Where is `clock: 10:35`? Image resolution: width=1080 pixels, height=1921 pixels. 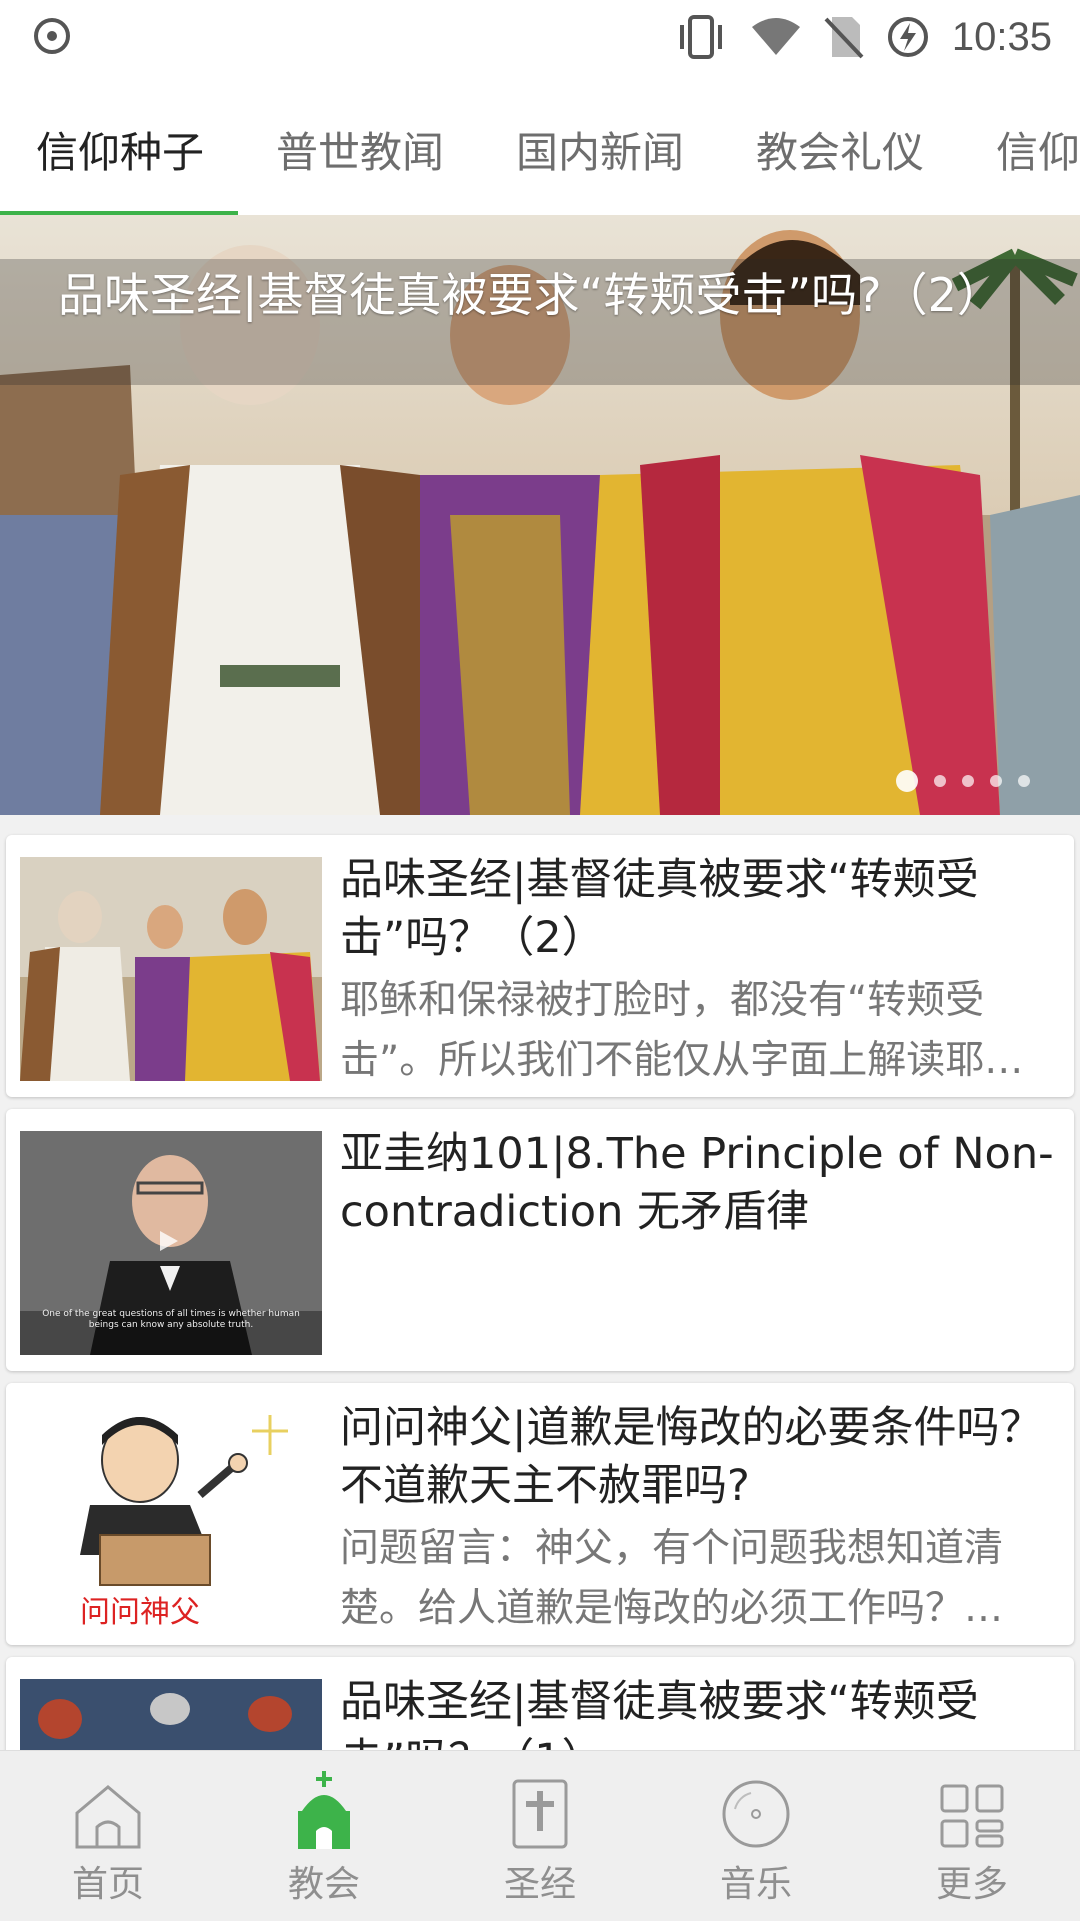
clock: 10:35 is located at coordinates (1001, 36).